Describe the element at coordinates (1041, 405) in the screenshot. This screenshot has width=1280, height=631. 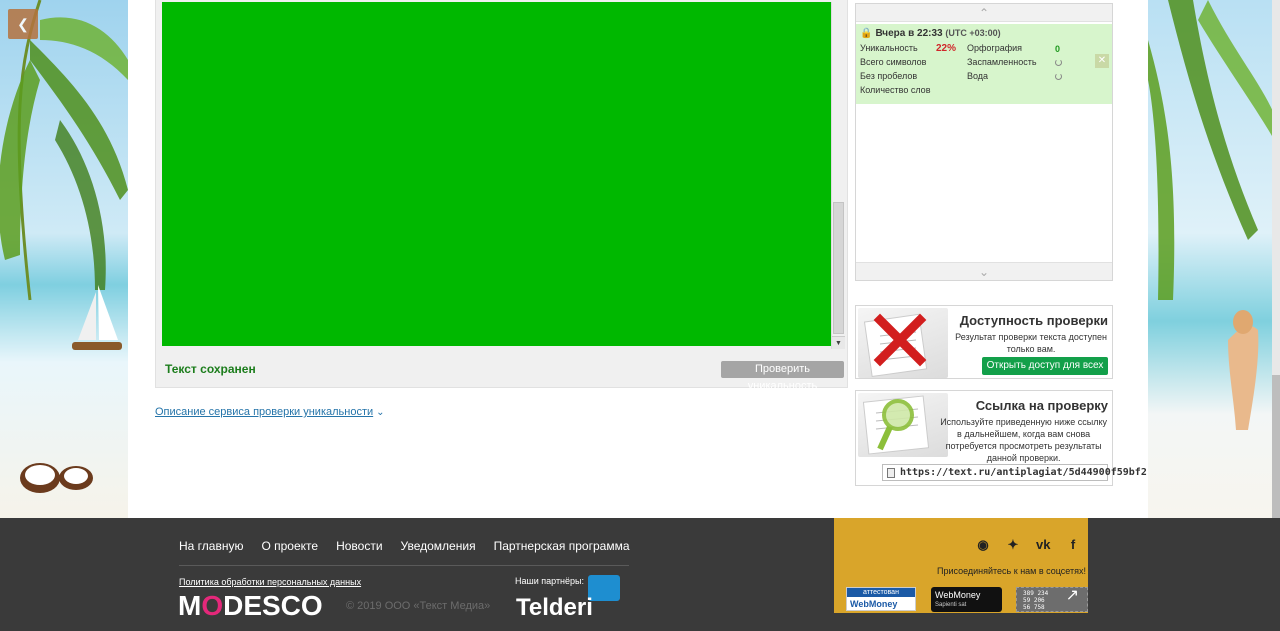
I see `check-link-title: Ссылка на проверку` at that location.